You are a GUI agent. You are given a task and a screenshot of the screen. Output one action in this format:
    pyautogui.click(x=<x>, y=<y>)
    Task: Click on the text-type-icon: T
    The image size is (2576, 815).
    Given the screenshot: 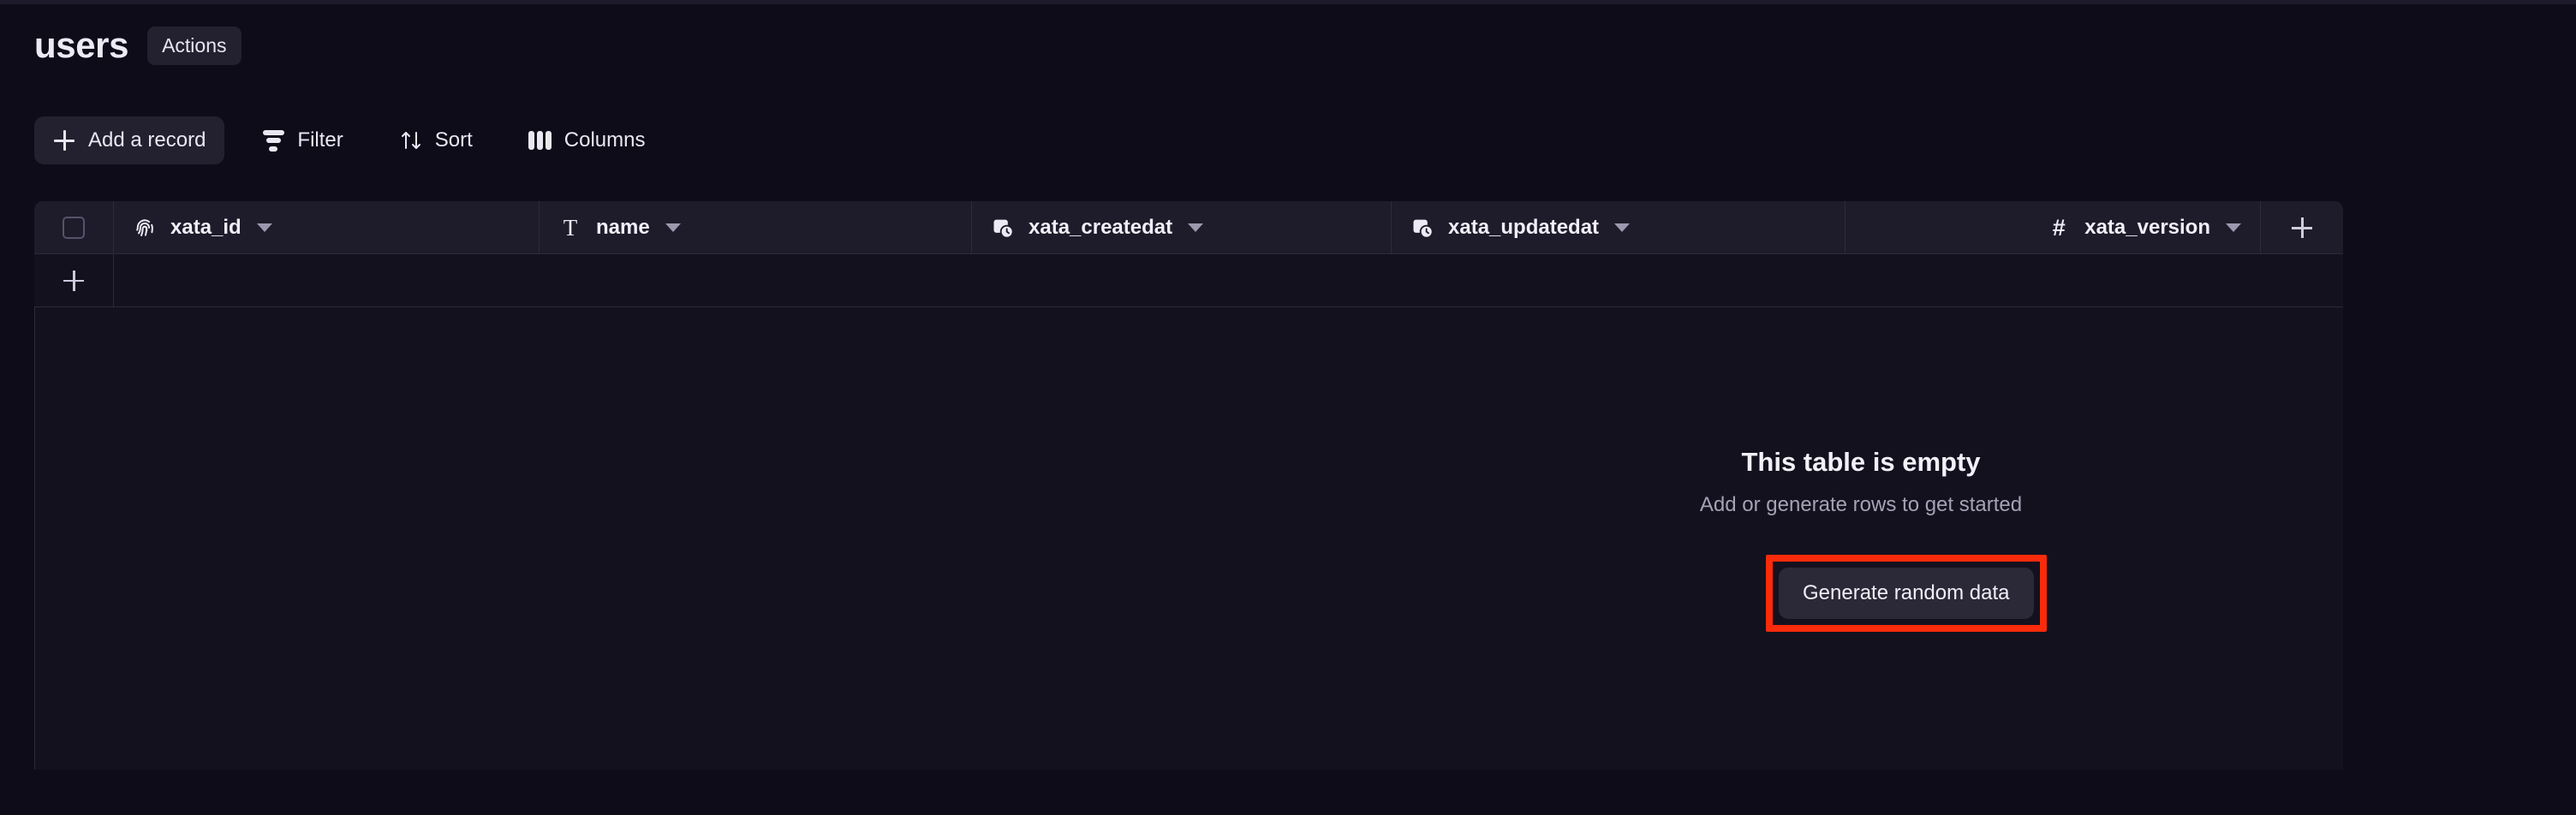 What is the action you would take?
    pyautogui.click(x=570, y=227)
    